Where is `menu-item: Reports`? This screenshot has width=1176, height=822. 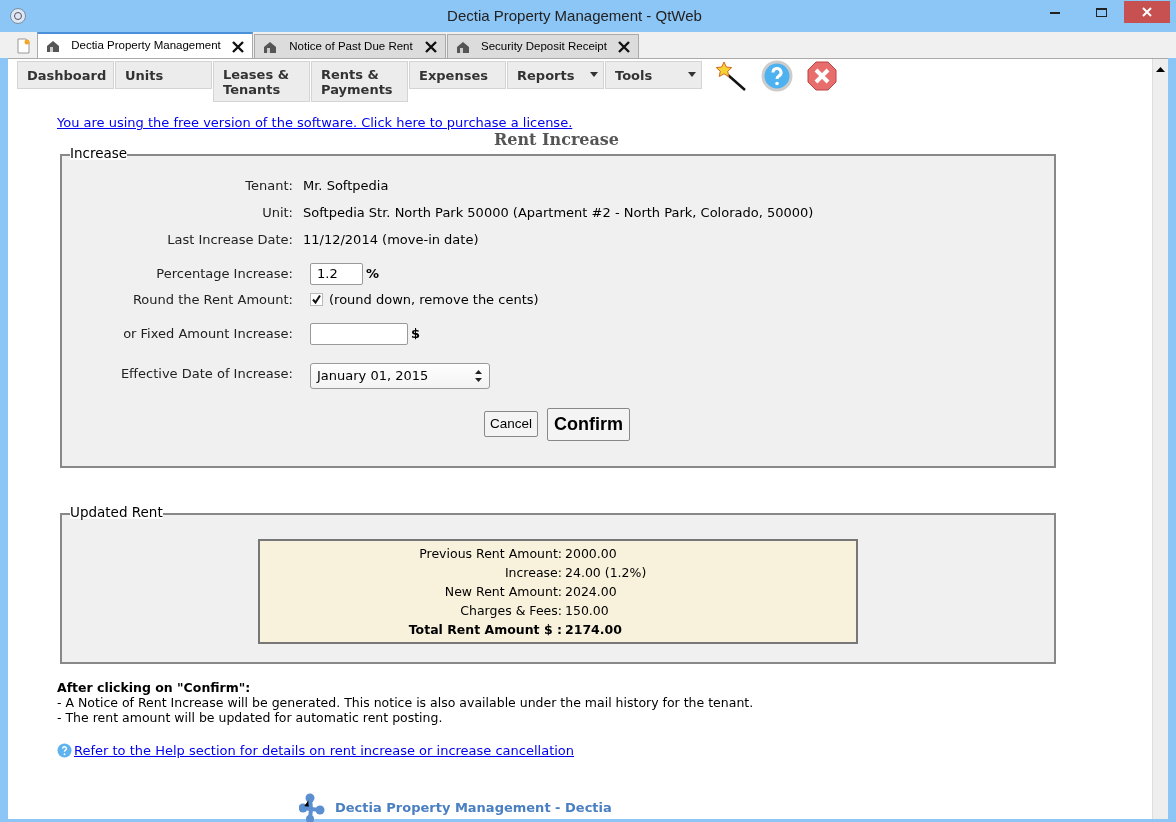
menu-item: Reports is located at coordinates (555, 75).